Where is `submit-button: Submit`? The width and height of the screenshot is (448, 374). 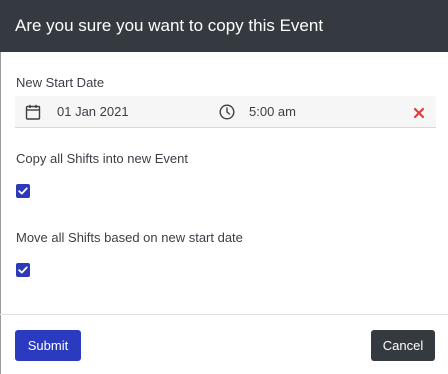 submit-button: Submit is located at coordinates (48, 345).